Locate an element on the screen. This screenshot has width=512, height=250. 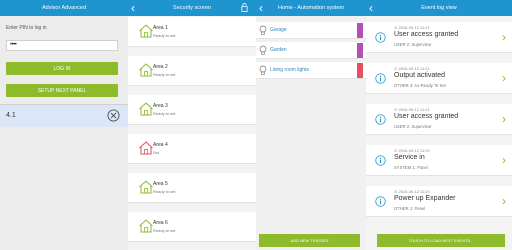
area-name: Area 3 is located at coordinates (160, 106).